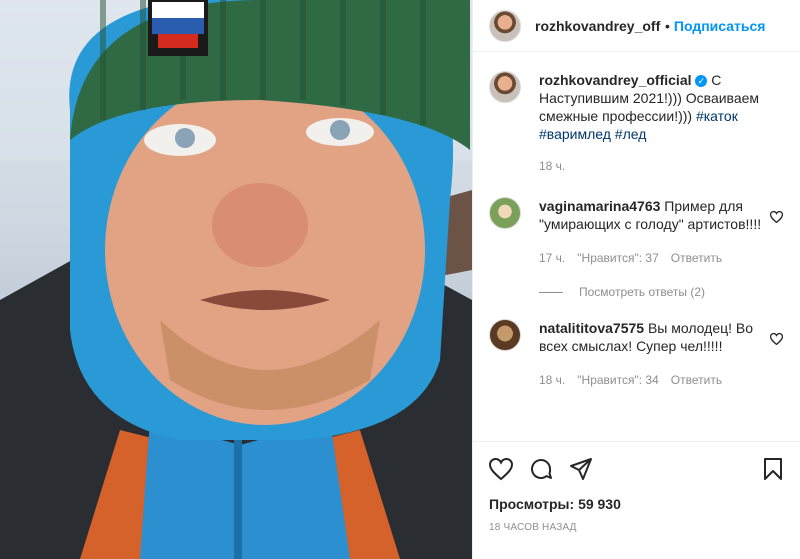  I want to click on comment-likes: "Нравится": 37, so click(618, 258).